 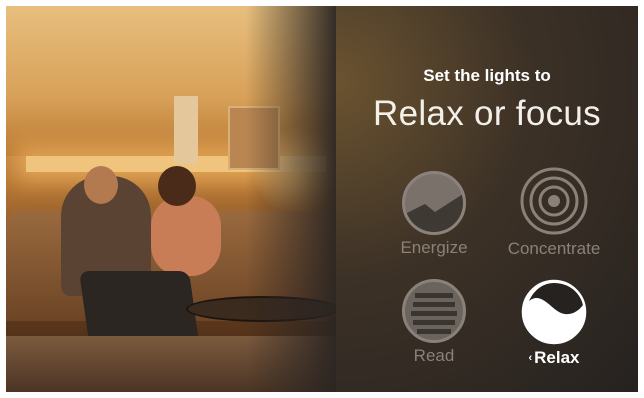 What do you see at coordinates (434, 247) in the screenshot?
I see `mode-label-energize: Energize` at bounding box center [434, 247].